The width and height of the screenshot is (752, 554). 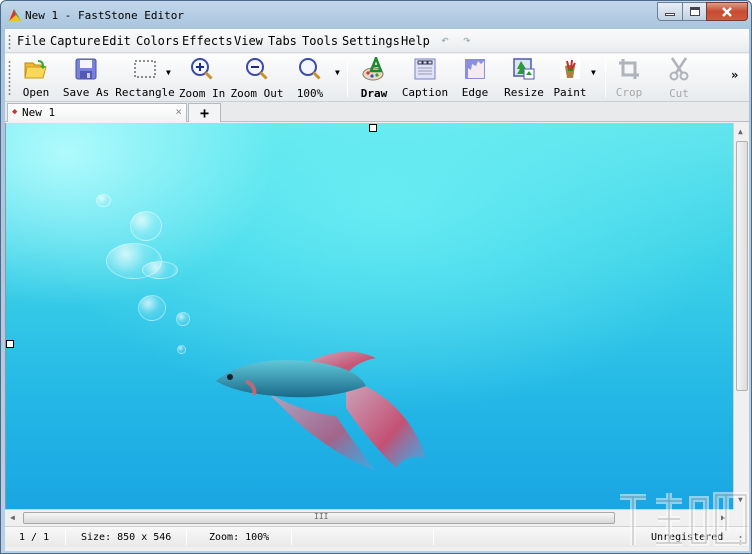 I want to click on open-folder-icon, so click(x=36, y=68).